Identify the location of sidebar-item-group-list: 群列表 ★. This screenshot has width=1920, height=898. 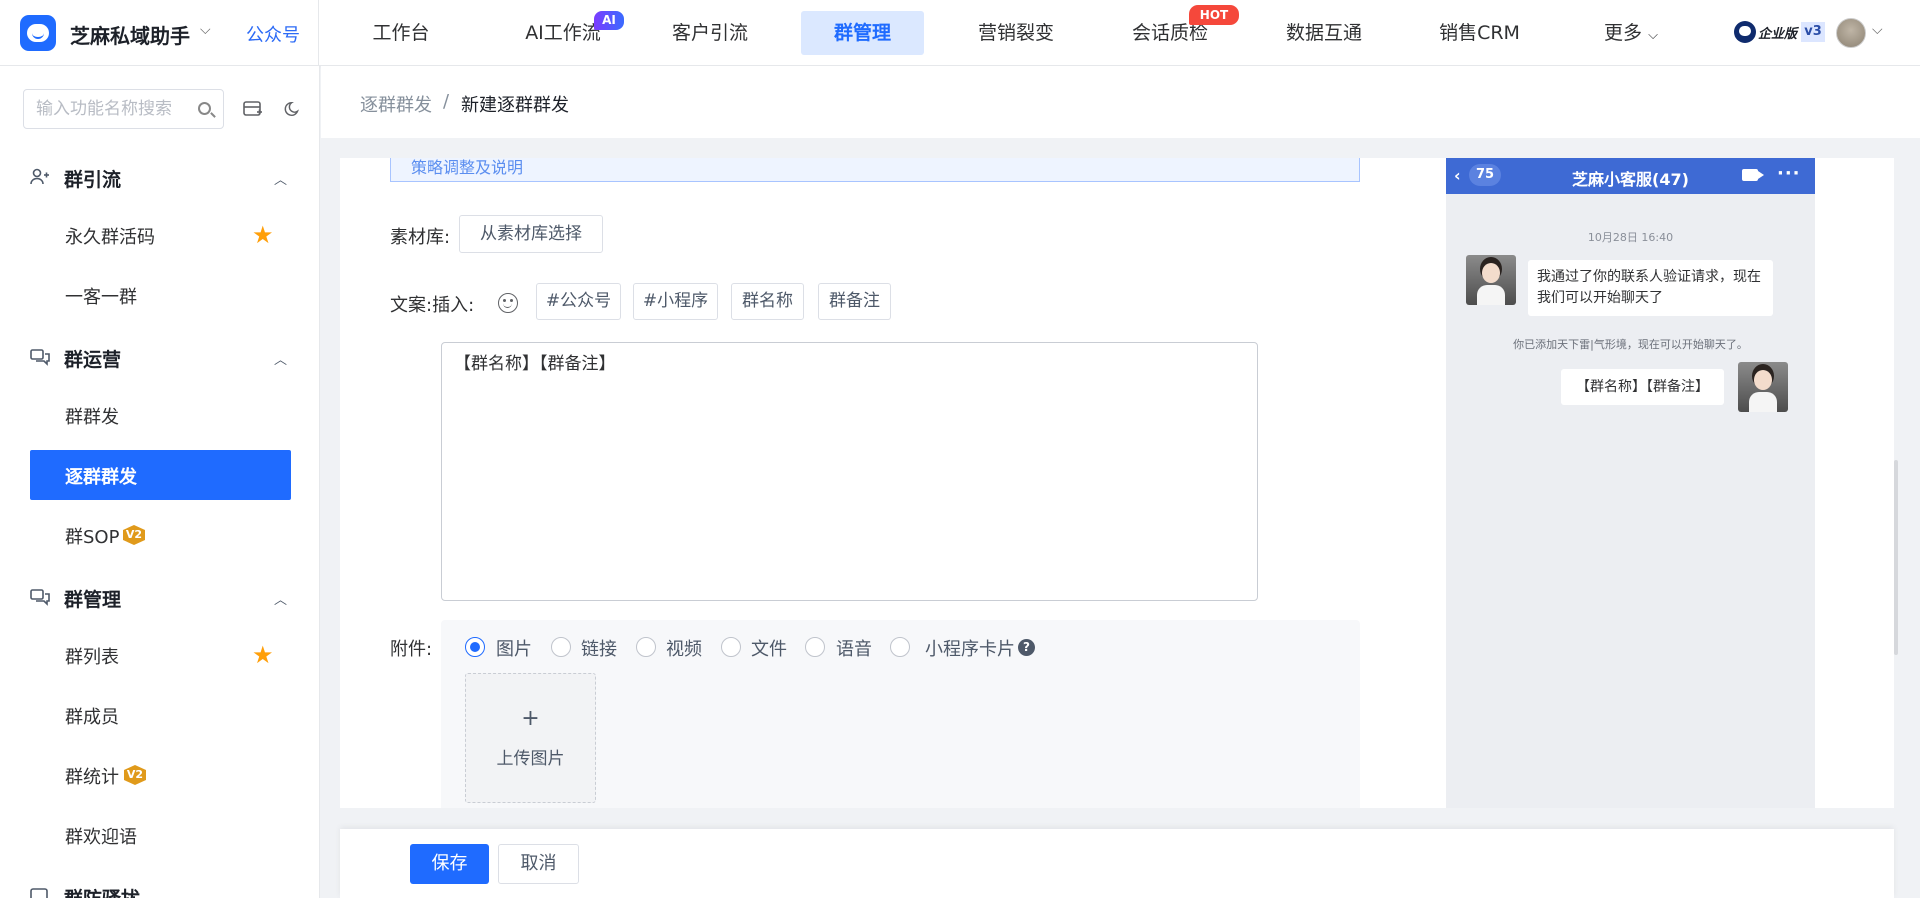
(160, 655).